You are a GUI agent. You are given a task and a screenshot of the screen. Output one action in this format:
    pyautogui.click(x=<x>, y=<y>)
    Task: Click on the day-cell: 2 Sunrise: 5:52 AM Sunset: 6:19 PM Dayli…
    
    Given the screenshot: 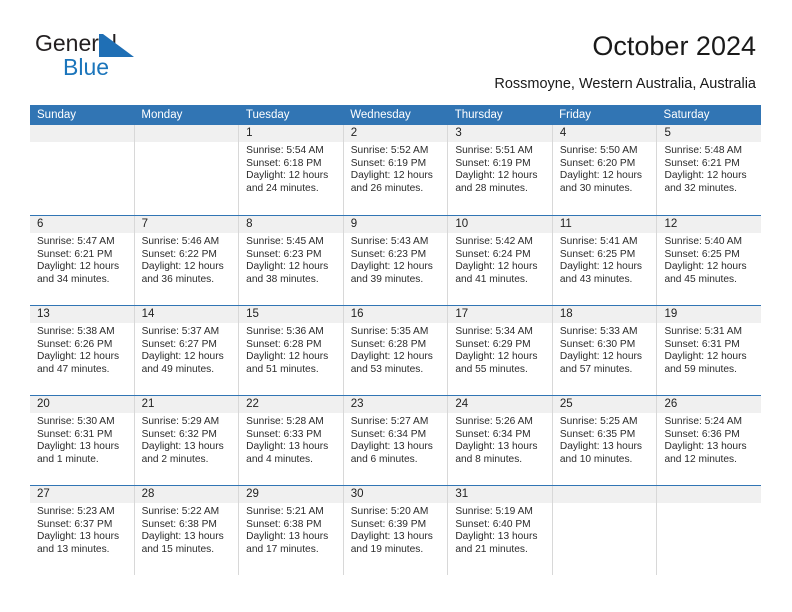 What is the action you would take?
    pyautogui.click(x=396, y=170)
    